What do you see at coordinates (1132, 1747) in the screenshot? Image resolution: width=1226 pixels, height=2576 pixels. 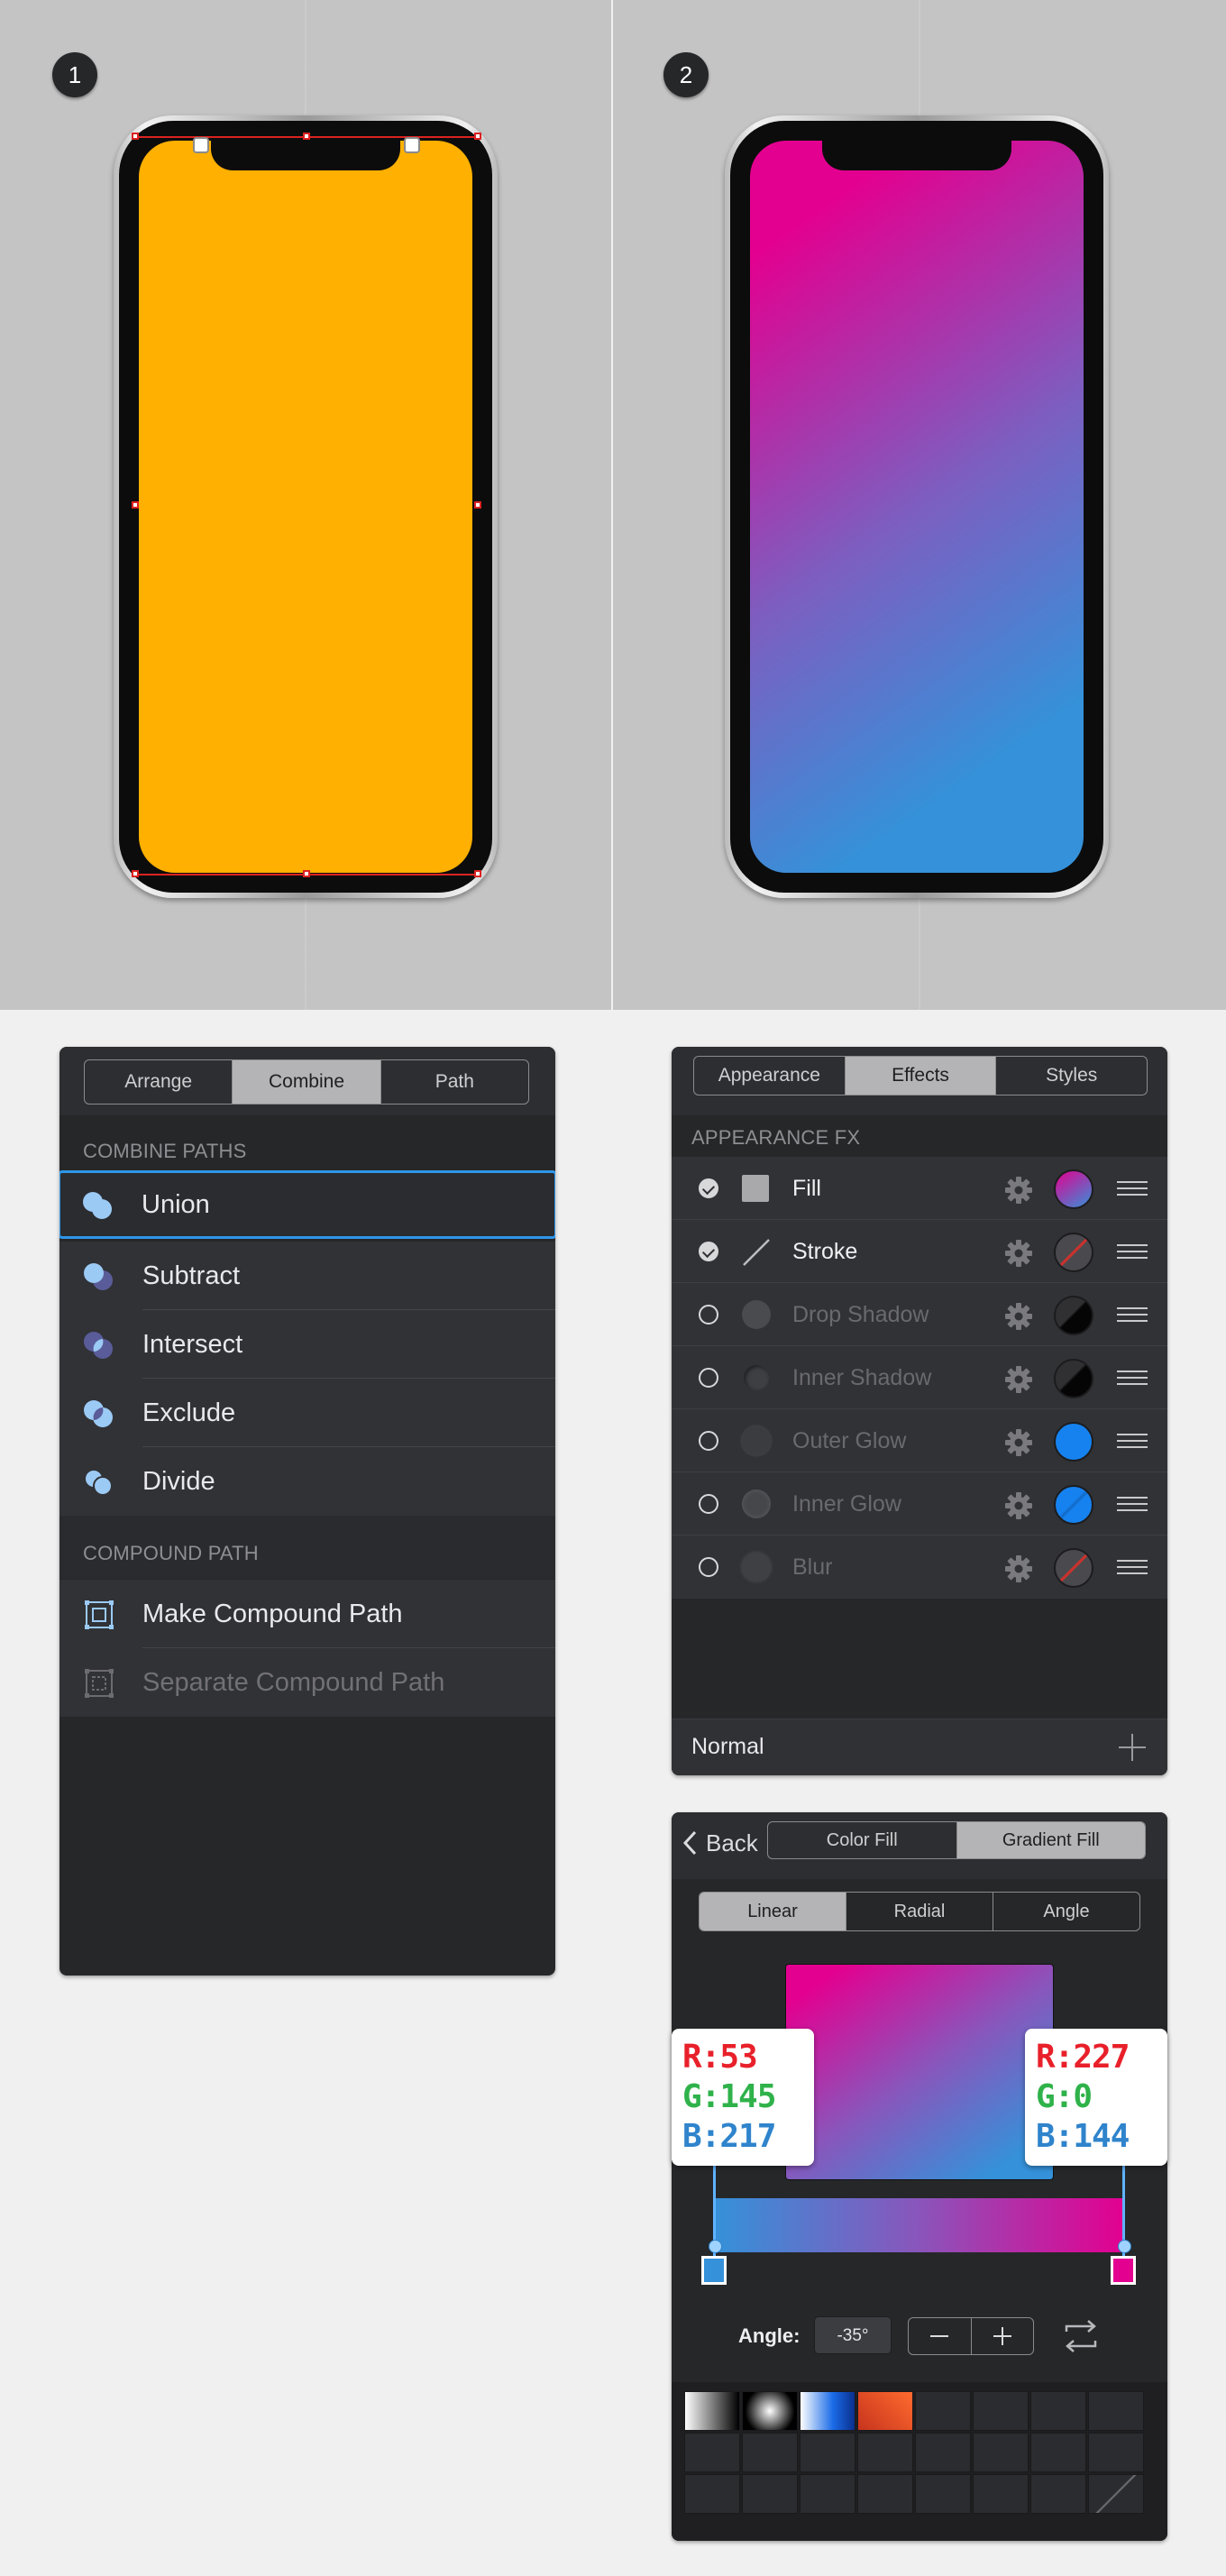 I see `add-icon` at bounding box center [1132, 1747].